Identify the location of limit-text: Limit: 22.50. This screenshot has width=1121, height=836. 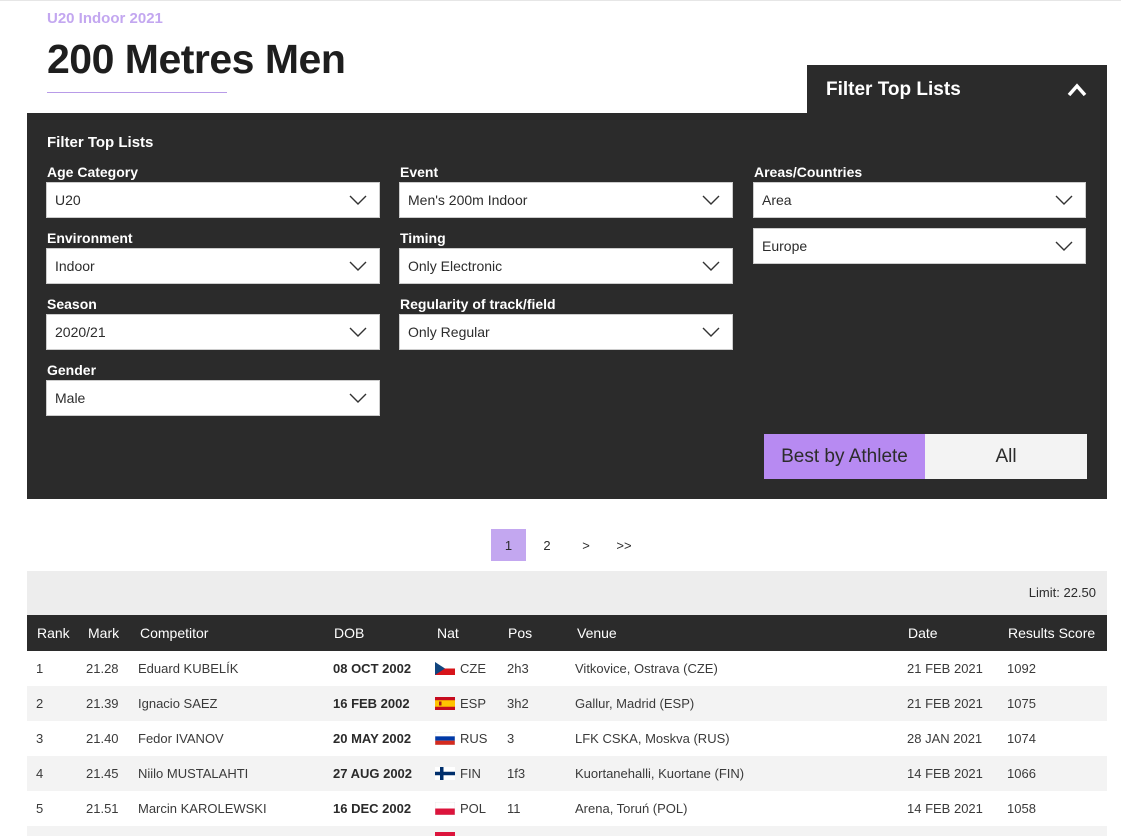
(1062, 592).